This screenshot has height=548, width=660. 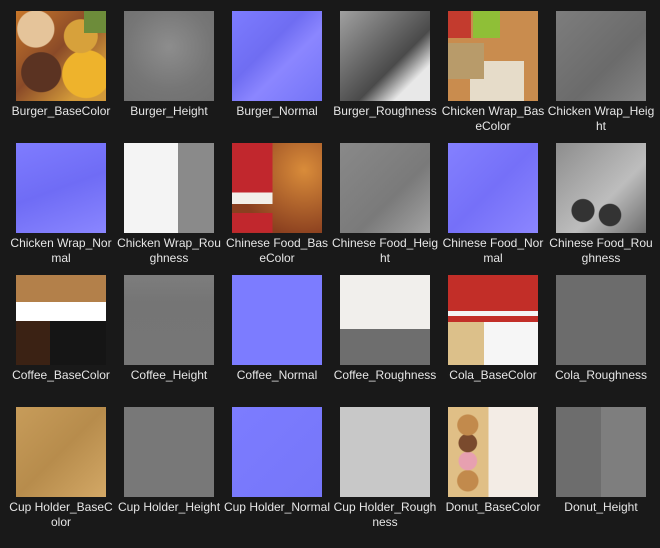 I want to click on texture-label: Burger_Normal, so click(x=277, y=111).